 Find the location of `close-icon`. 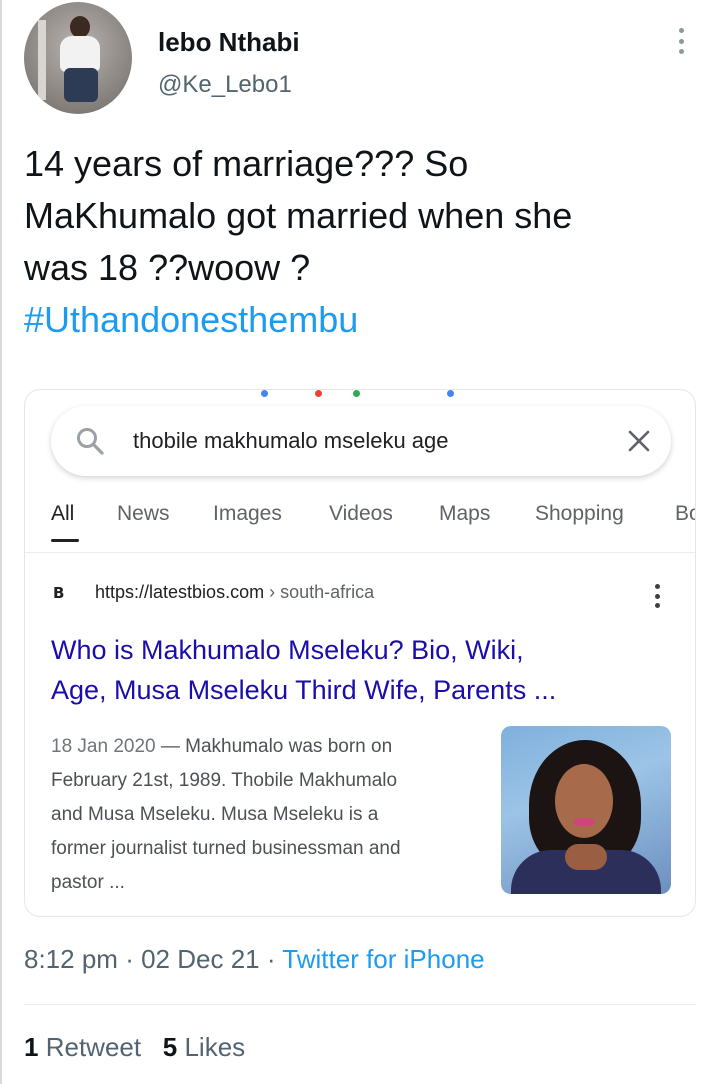

close-icon is located at coordinates (639, 441).